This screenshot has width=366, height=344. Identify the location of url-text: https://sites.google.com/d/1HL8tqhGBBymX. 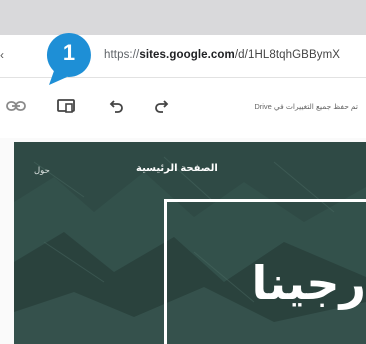
(222, 55).